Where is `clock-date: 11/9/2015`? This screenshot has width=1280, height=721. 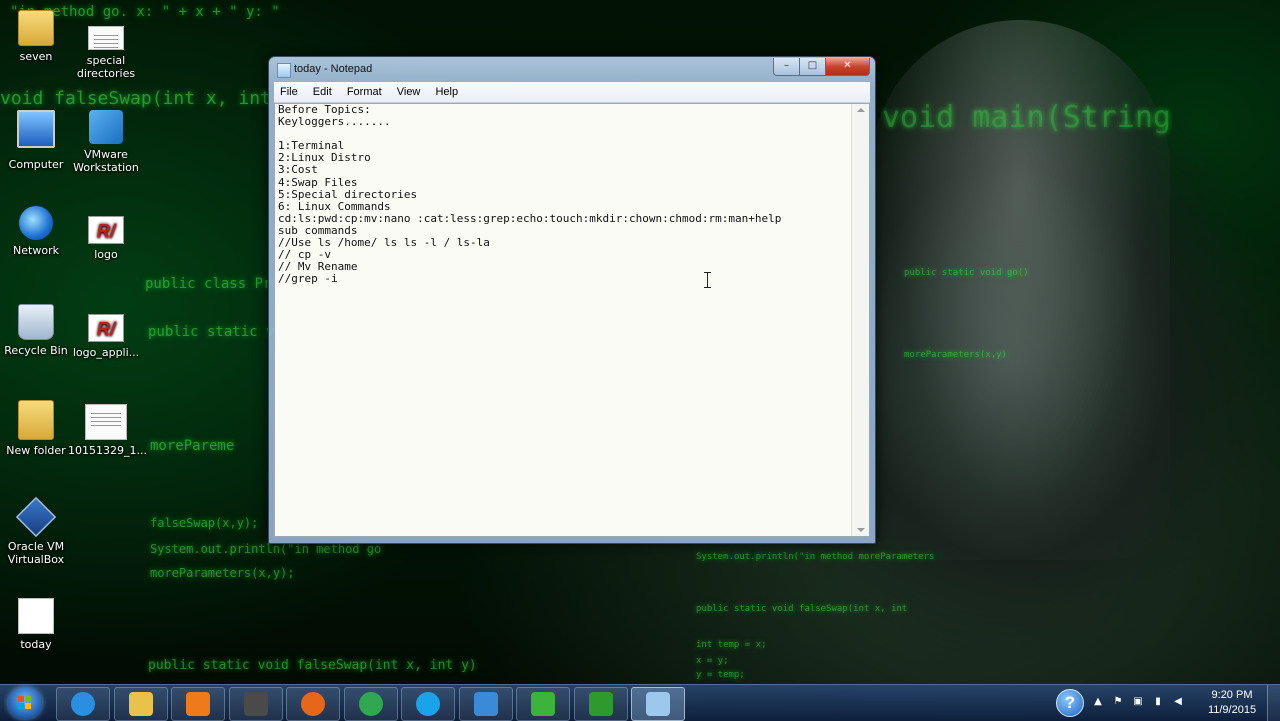 clock-date: 11/9/2015 is located at coordinates (1232, 710).